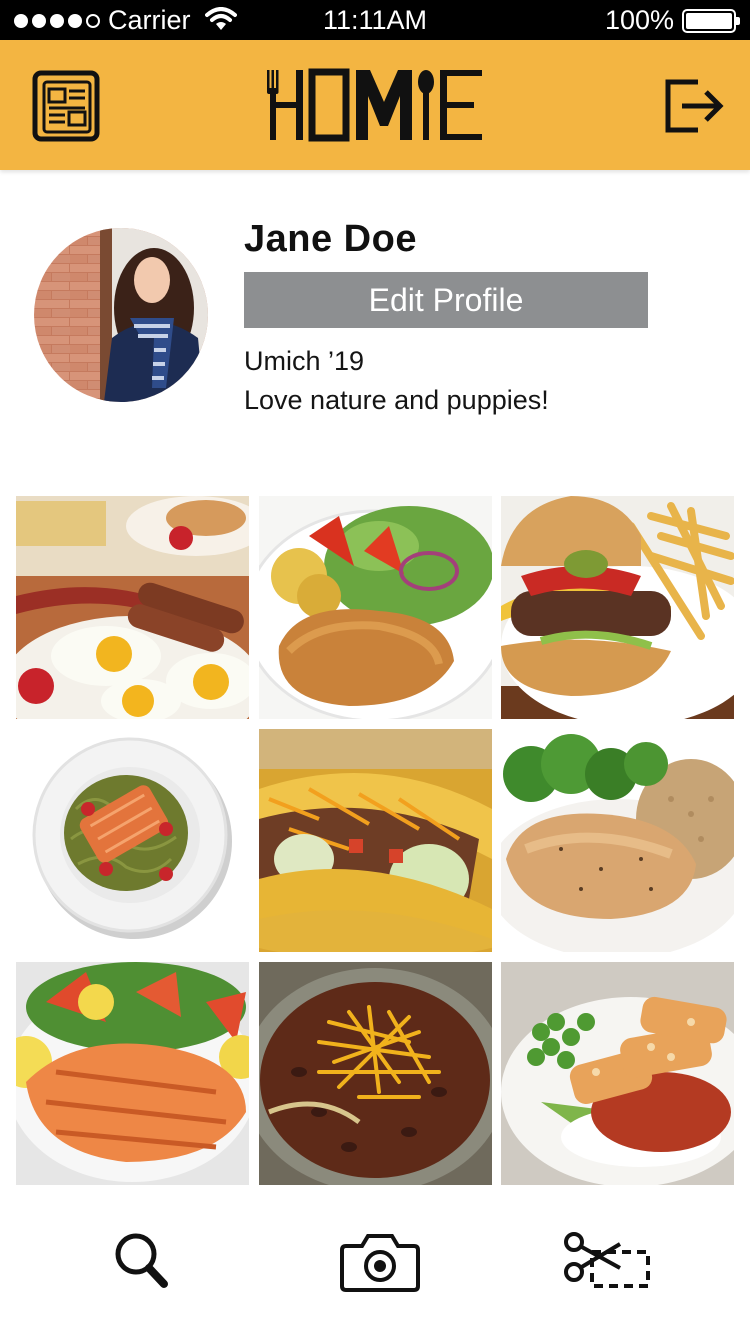 The height and width of the screenshot is (1334, 750). What do you see at coordinates (132, 607) in the screenshot?
I see `photo-tile-breakfast` at bounding box center [132, 607].